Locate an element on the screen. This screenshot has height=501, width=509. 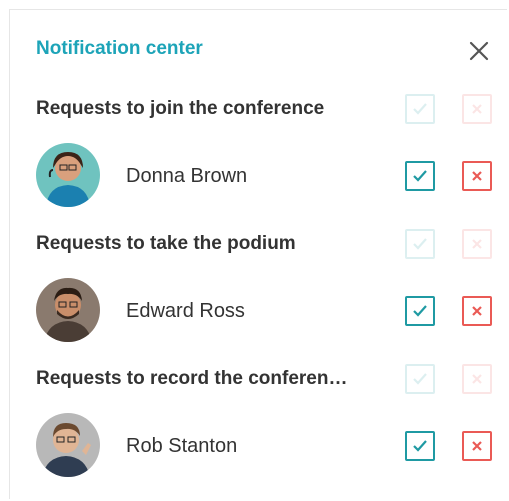
accept-edward-ross-button is located at coordinates (420, 311).